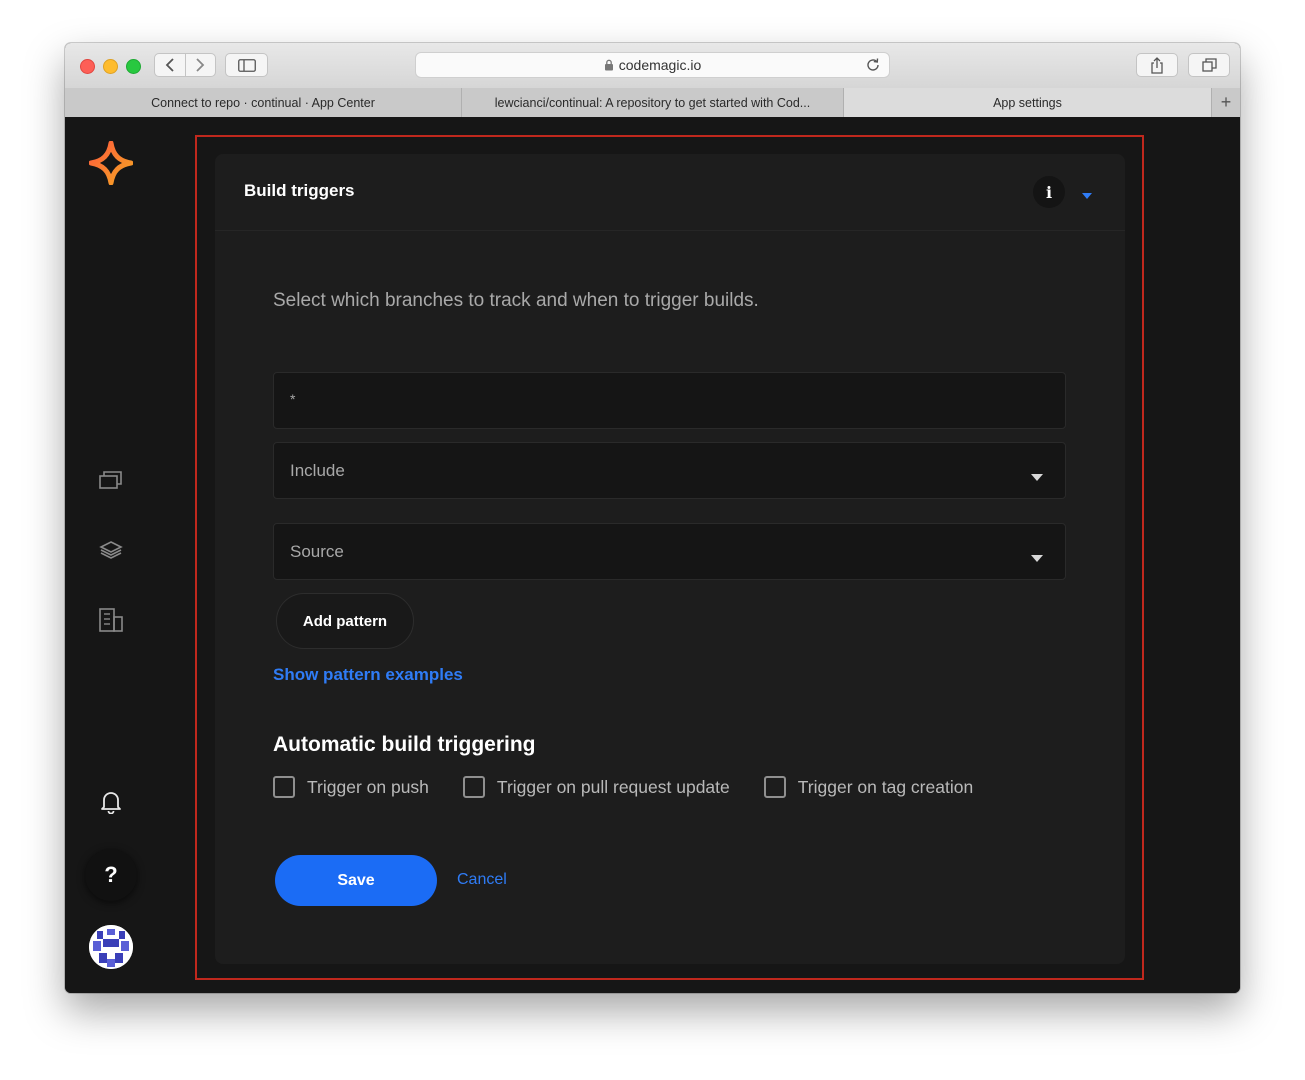  I want to click on include-exclude-select: Include, so click(669, 470).